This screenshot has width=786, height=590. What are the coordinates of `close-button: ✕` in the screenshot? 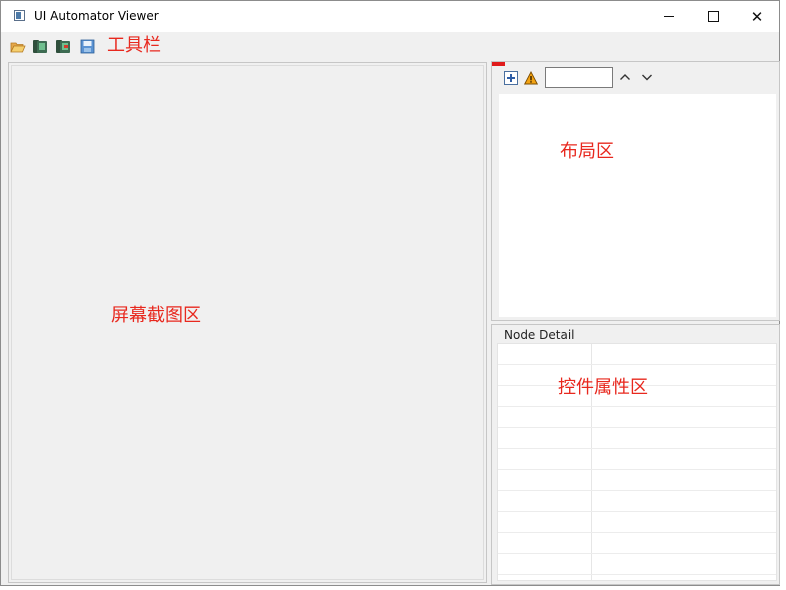 It's located at (757, 16).